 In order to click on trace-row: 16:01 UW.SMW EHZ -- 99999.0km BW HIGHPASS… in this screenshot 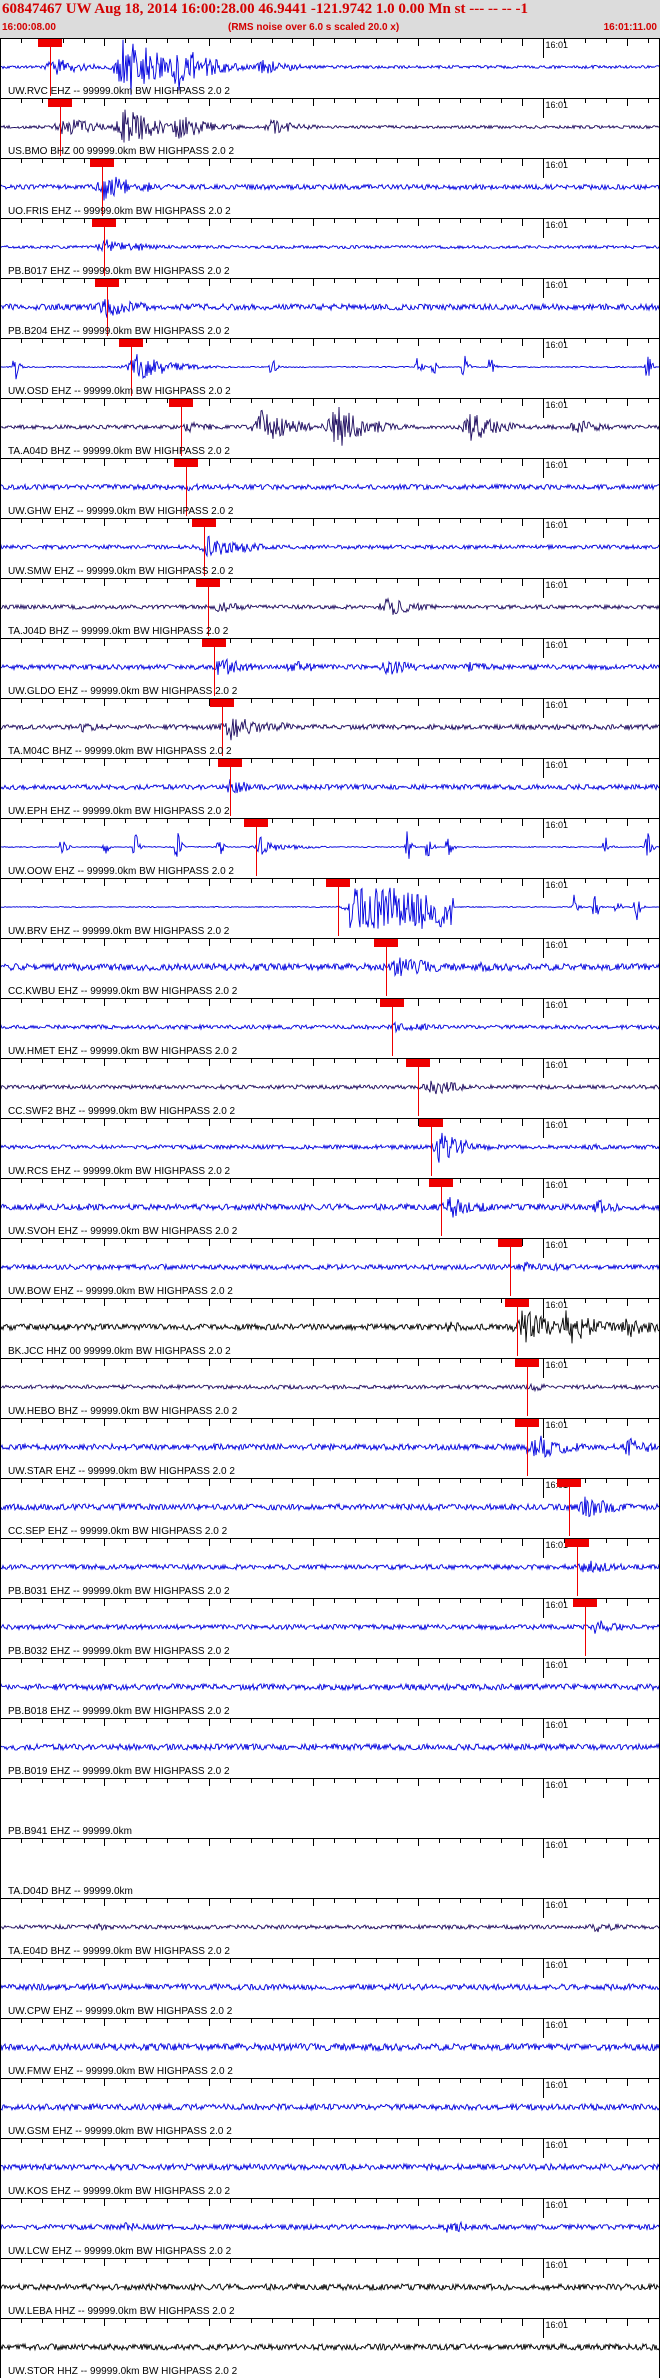, I will do `click(330, 547)`.